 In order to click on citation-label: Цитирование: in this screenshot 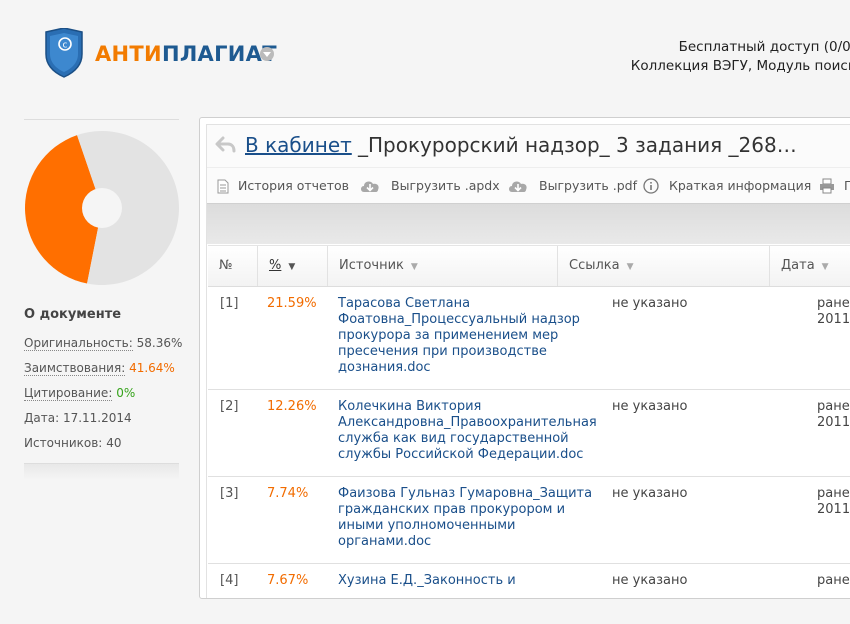, I will do `click(68, 393)`.